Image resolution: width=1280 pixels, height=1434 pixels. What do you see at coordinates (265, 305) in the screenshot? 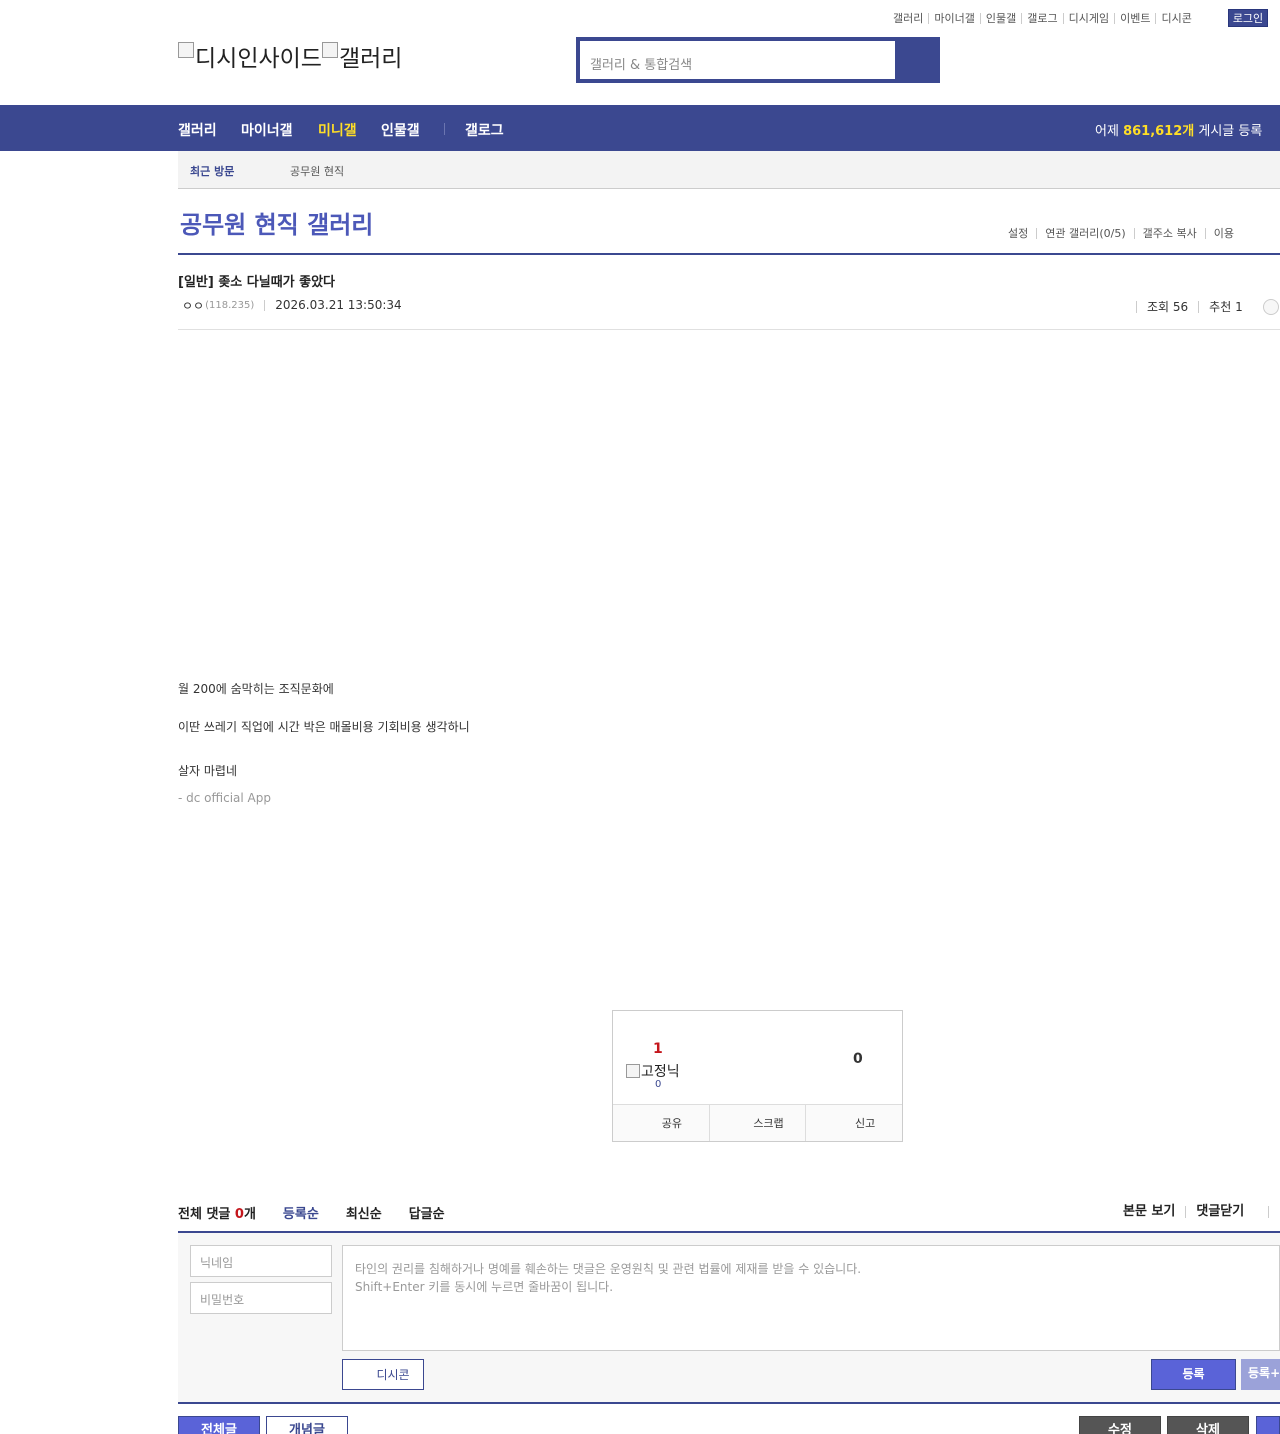
I see `meta-divider` at bounding box center [265, 305].